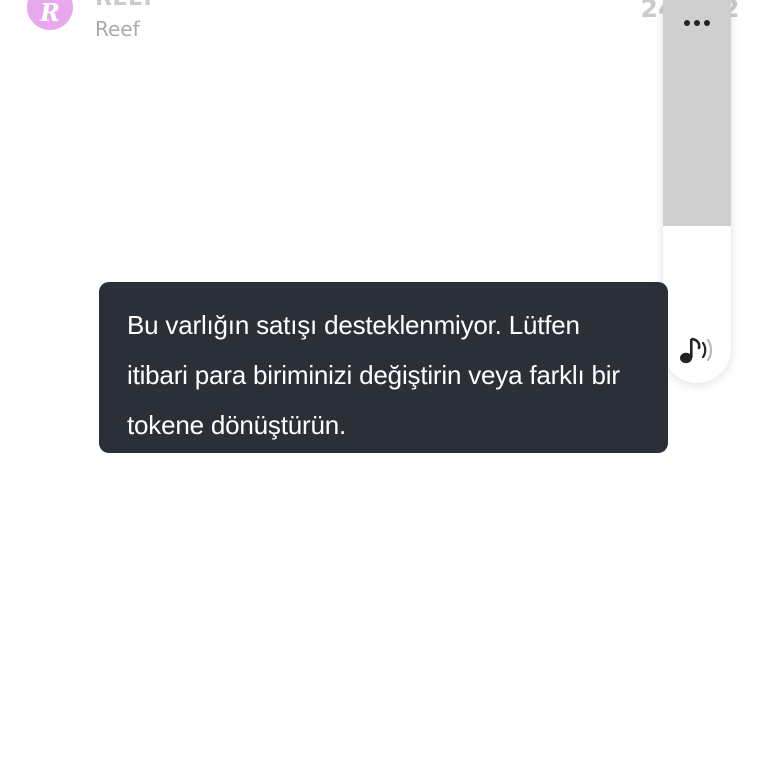  I want to click on more-options-button, so click(697, 23).